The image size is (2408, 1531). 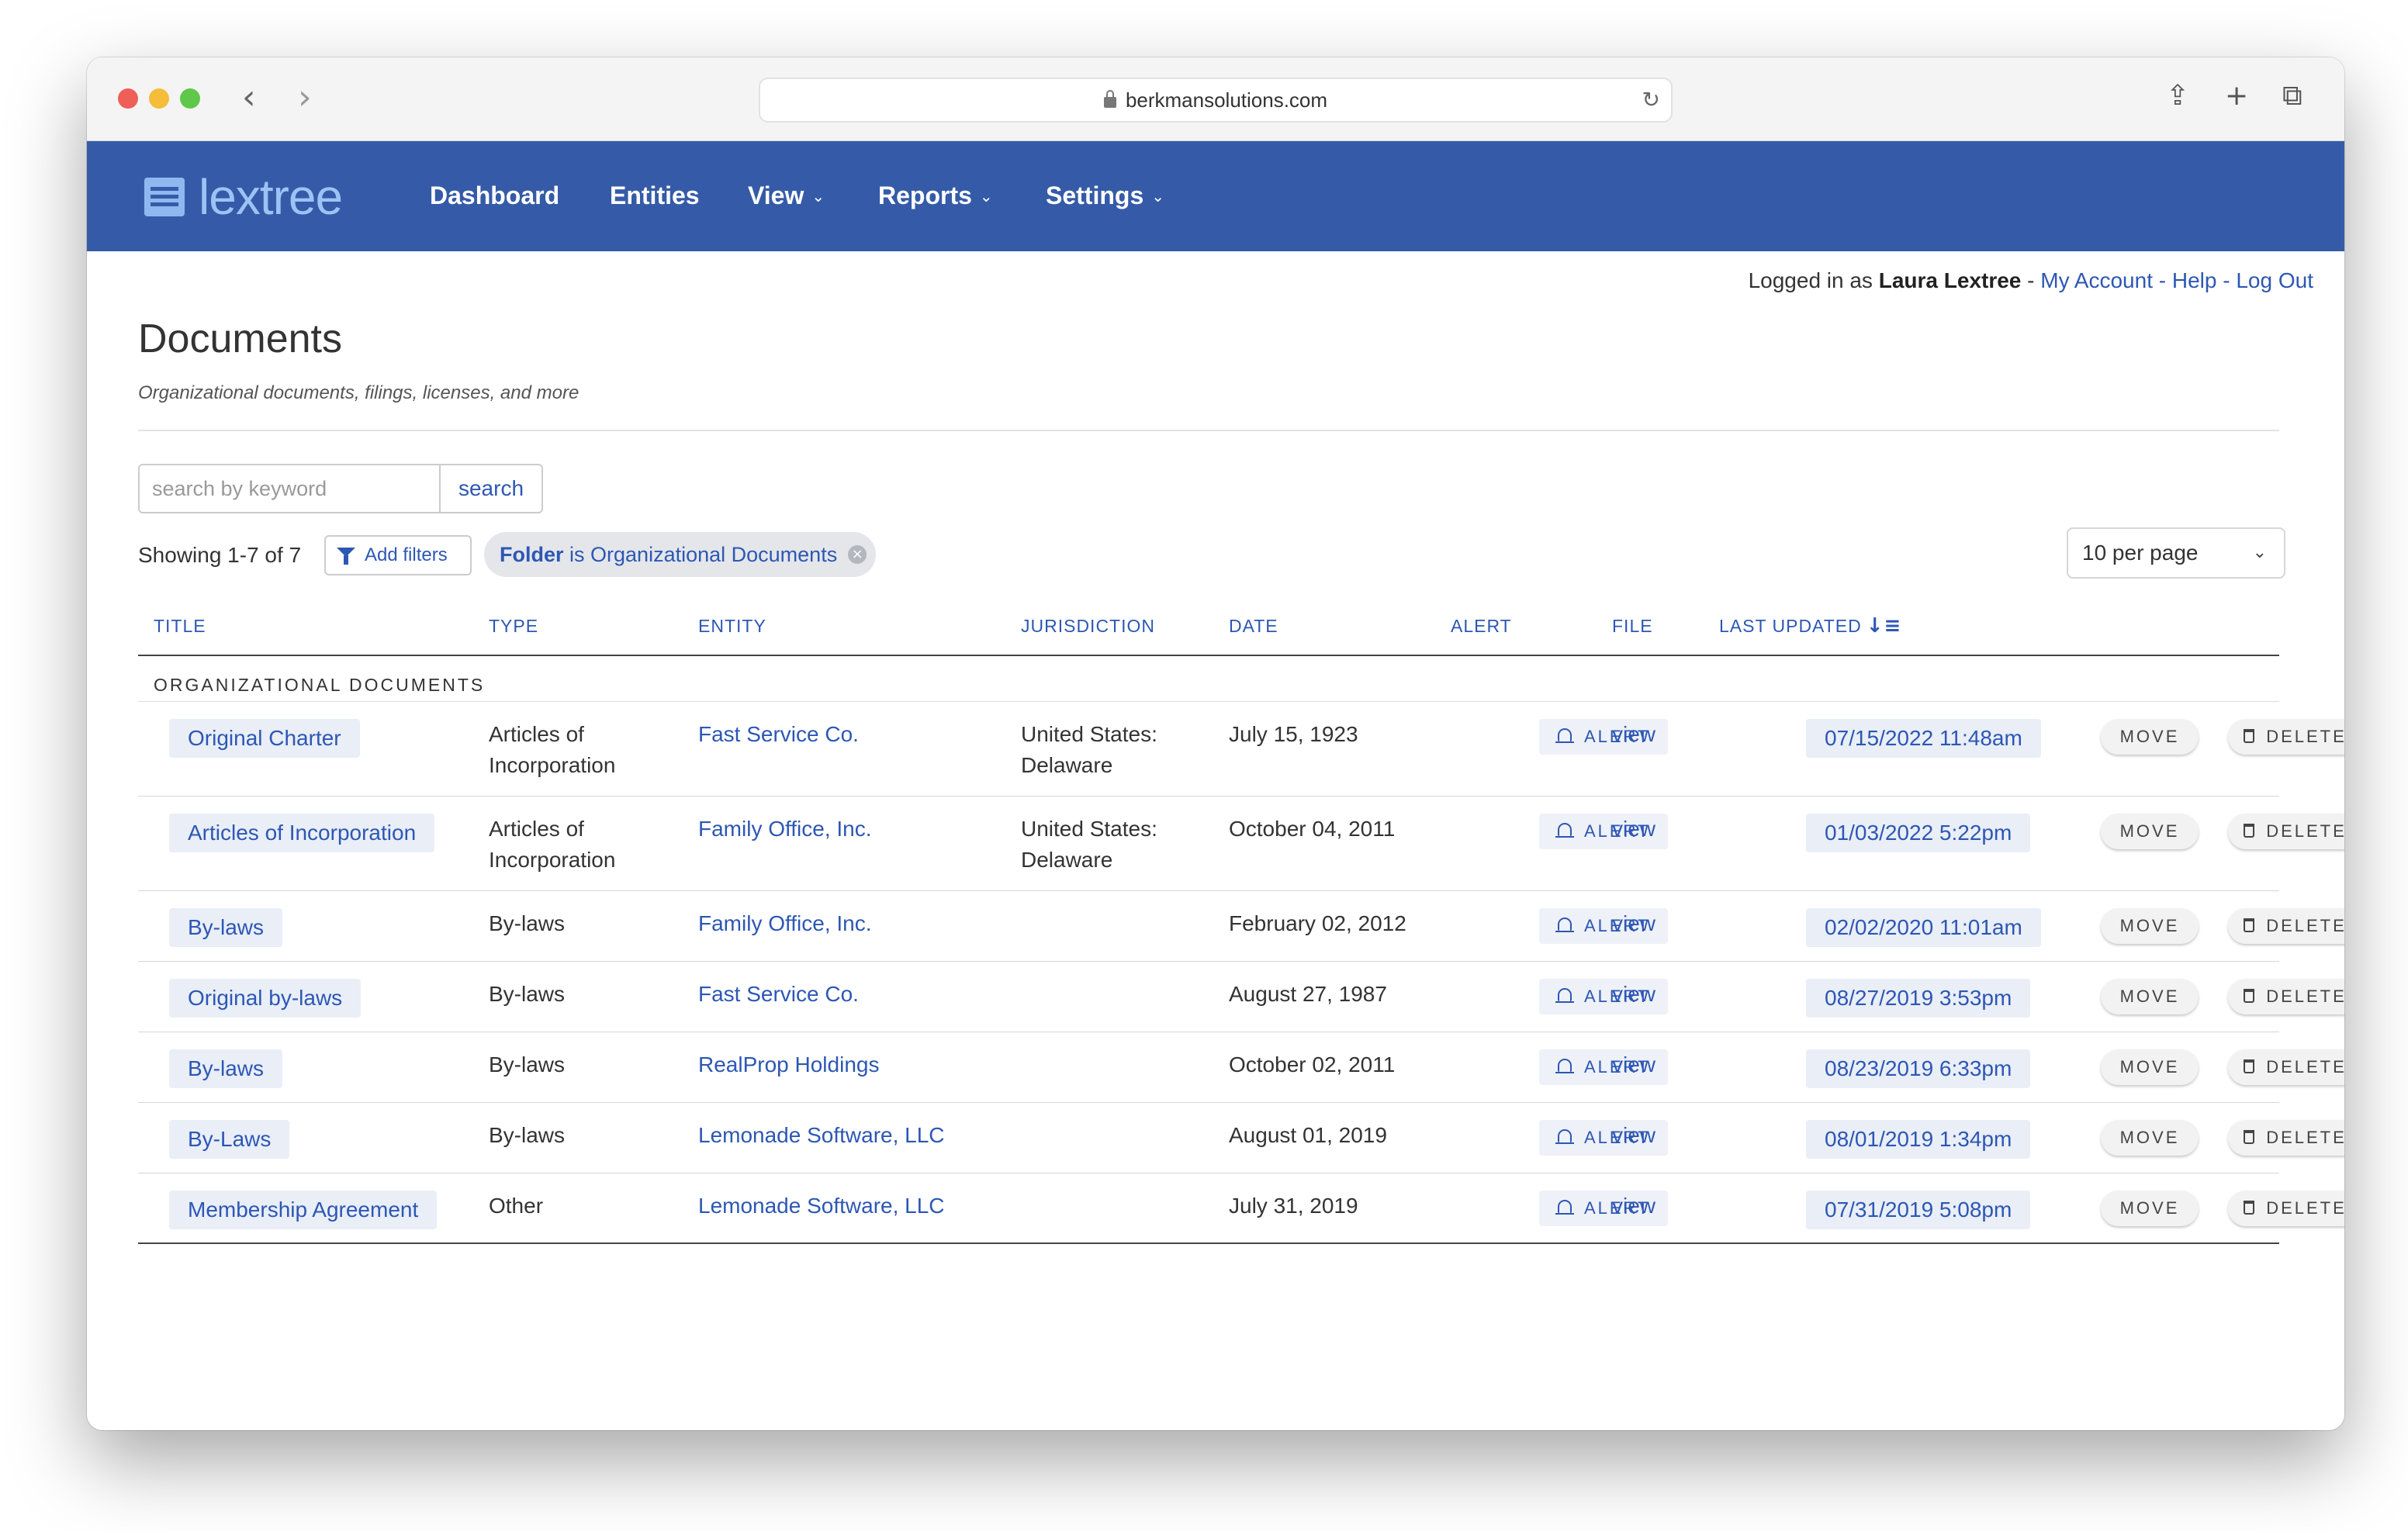 What do you see at coordinates (655, 195) in the screenshot?
I see `nav-entities: Entities` at bounding box center [655, 195].